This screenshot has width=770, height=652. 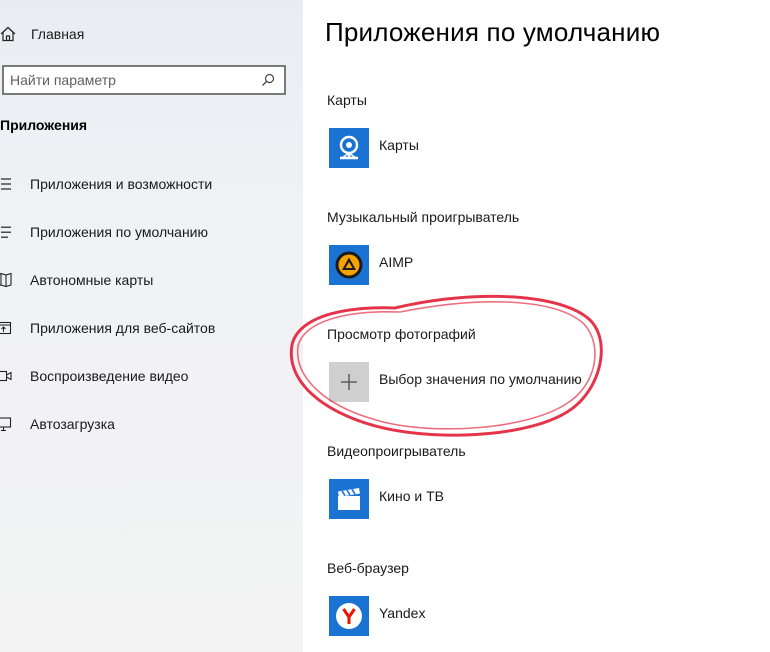 What do you see at coordinates (349, 499) in the screenshot?
I see `clapper-icon` at bounding box center [349, 499].